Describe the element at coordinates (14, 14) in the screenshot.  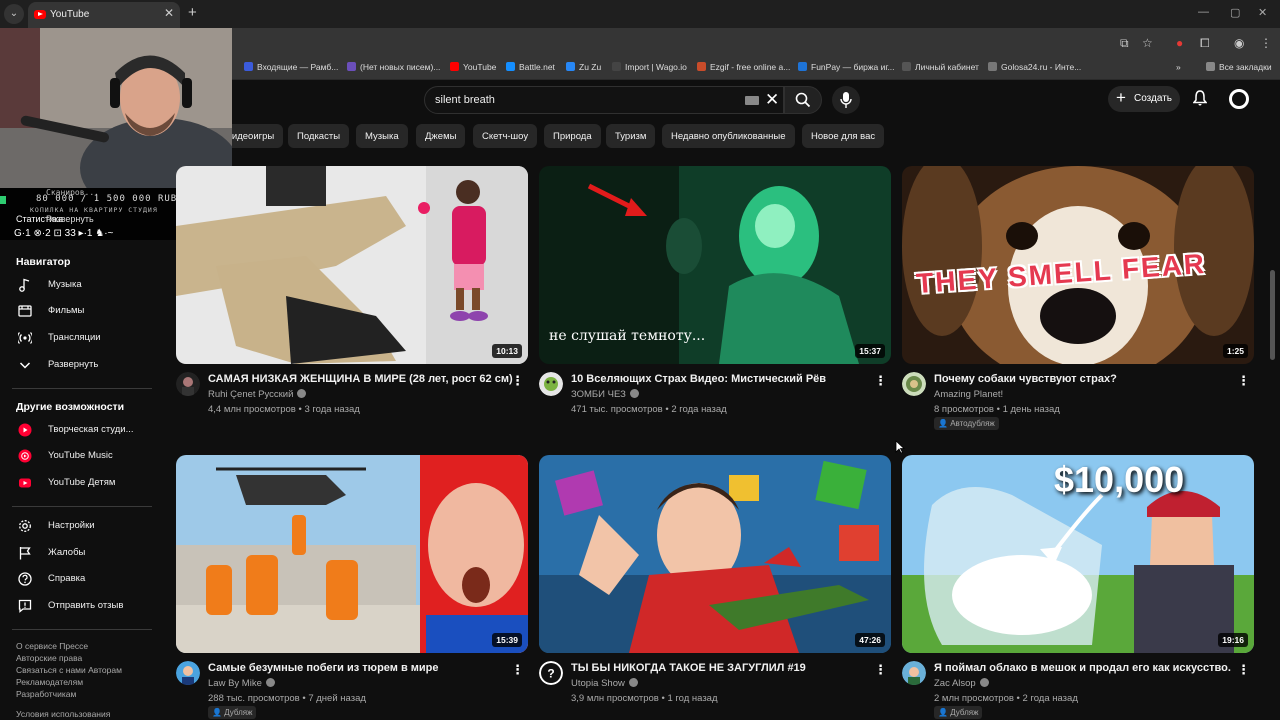
I see `tab-list-button: ⌄` at that location.